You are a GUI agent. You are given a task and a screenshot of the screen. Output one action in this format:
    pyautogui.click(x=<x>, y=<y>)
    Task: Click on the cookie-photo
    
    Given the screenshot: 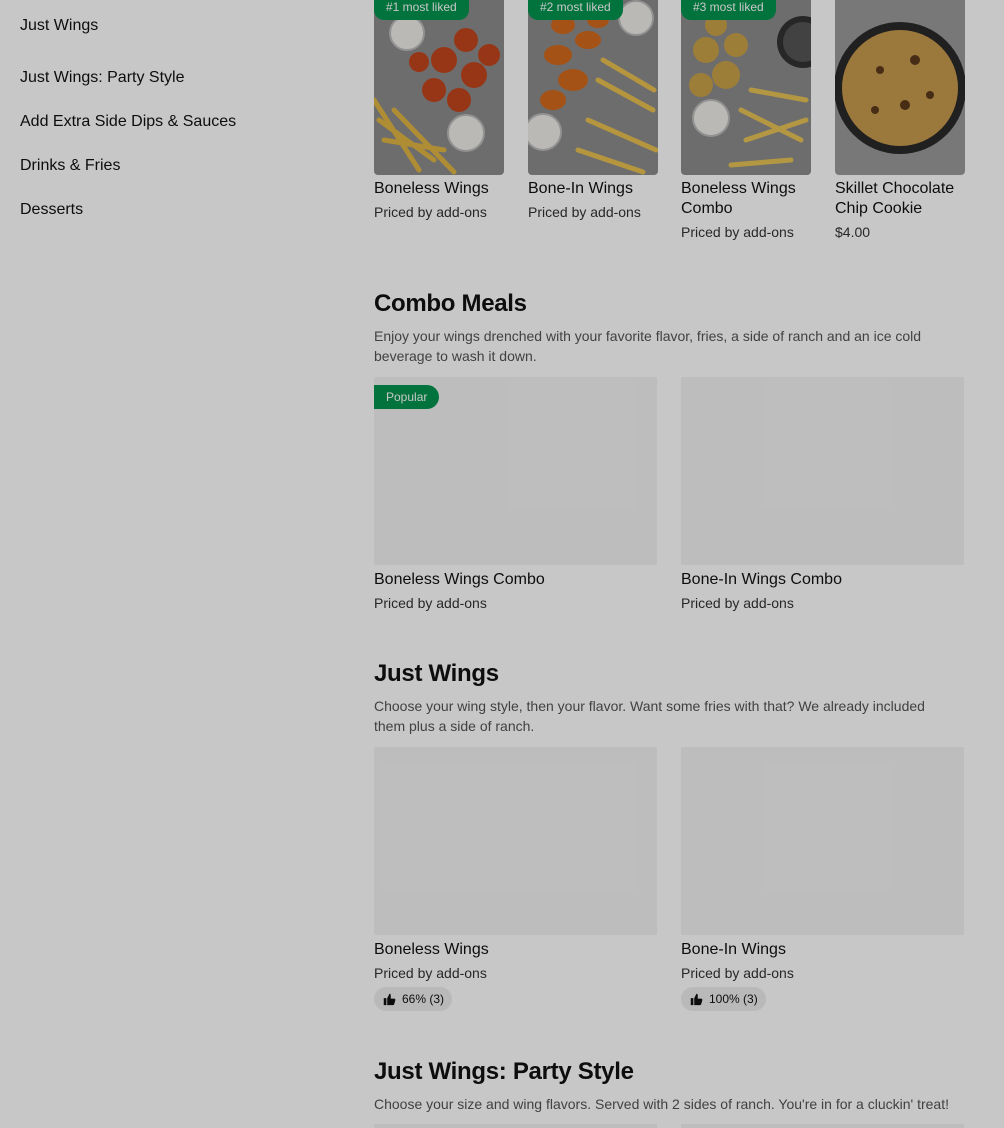 What is the action you would take?
    pyautogui.click(x=900, y=87)
    